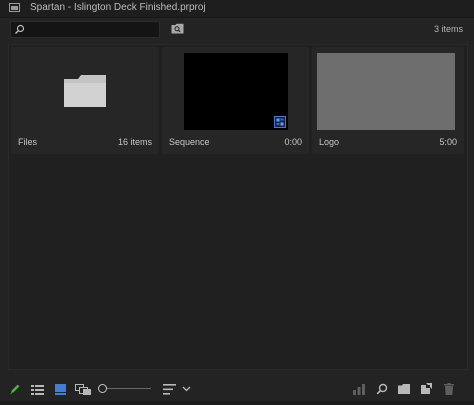 This screenshot has width=474, height=405. I want to click on sort-icons-icon, so click(169, 389).